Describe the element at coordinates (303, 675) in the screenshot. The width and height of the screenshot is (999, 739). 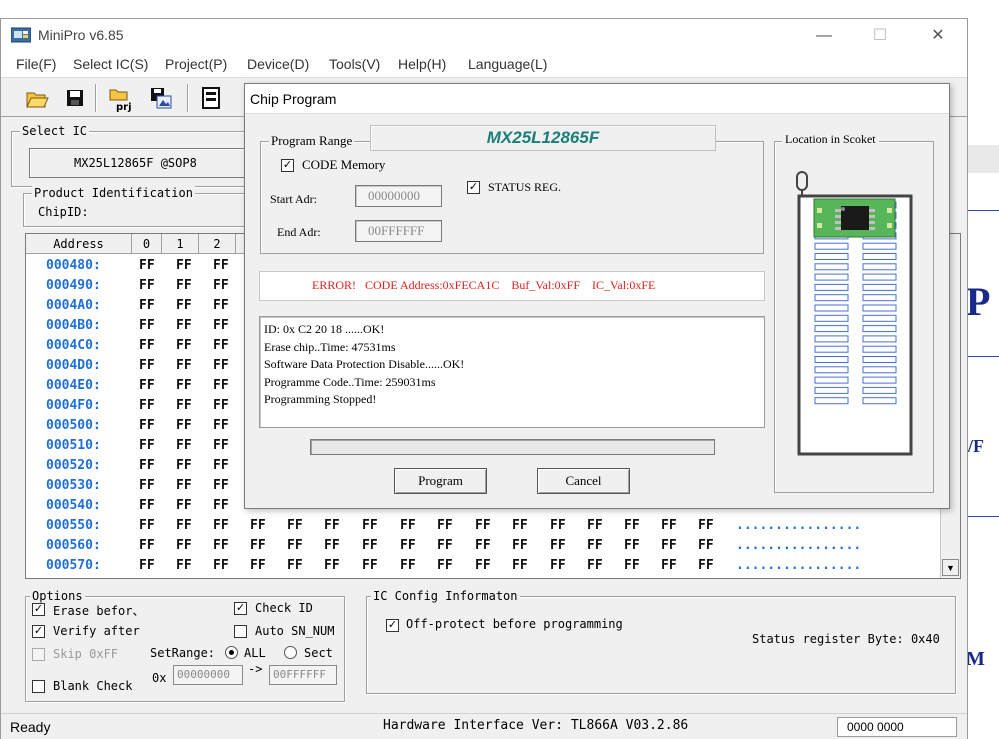
I see `range-end-input: 00FFFFFF` at that location.